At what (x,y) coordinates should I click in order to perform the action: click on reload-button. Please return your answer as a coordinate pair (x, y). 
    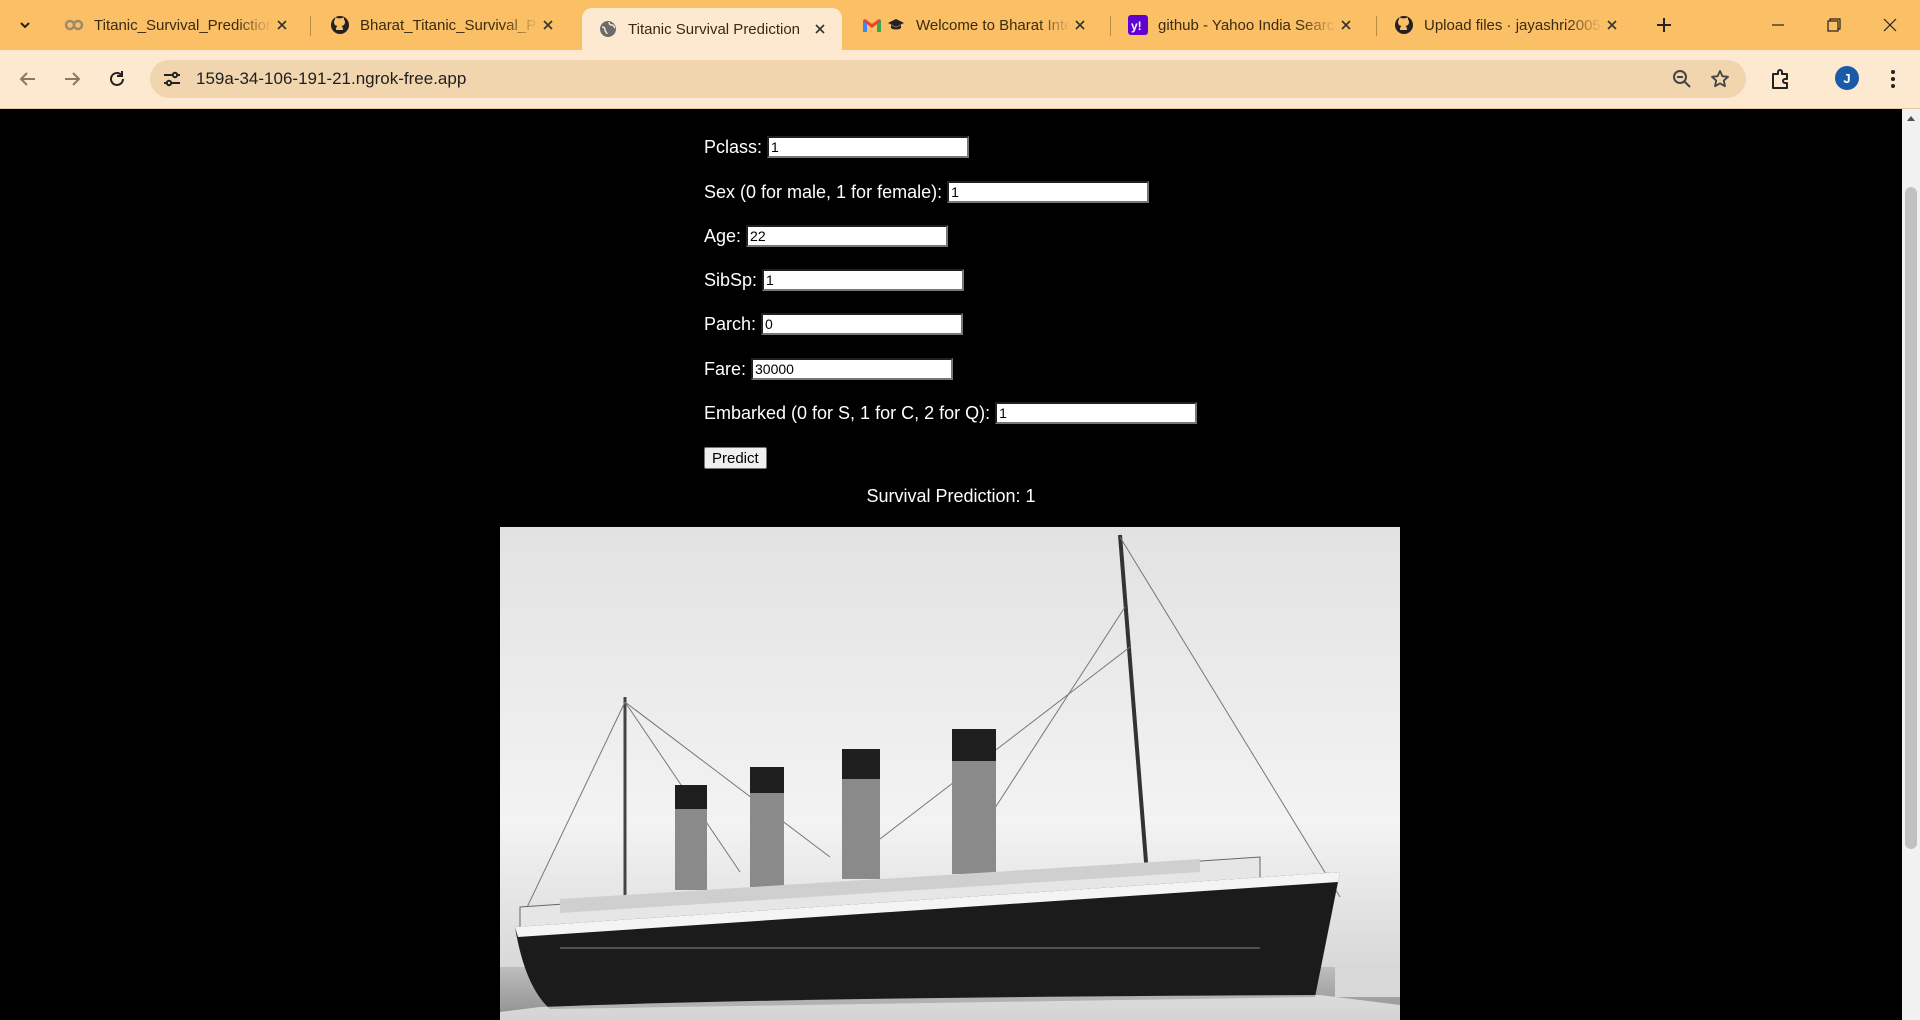
    Looking at the image, I should click on (117, 79).